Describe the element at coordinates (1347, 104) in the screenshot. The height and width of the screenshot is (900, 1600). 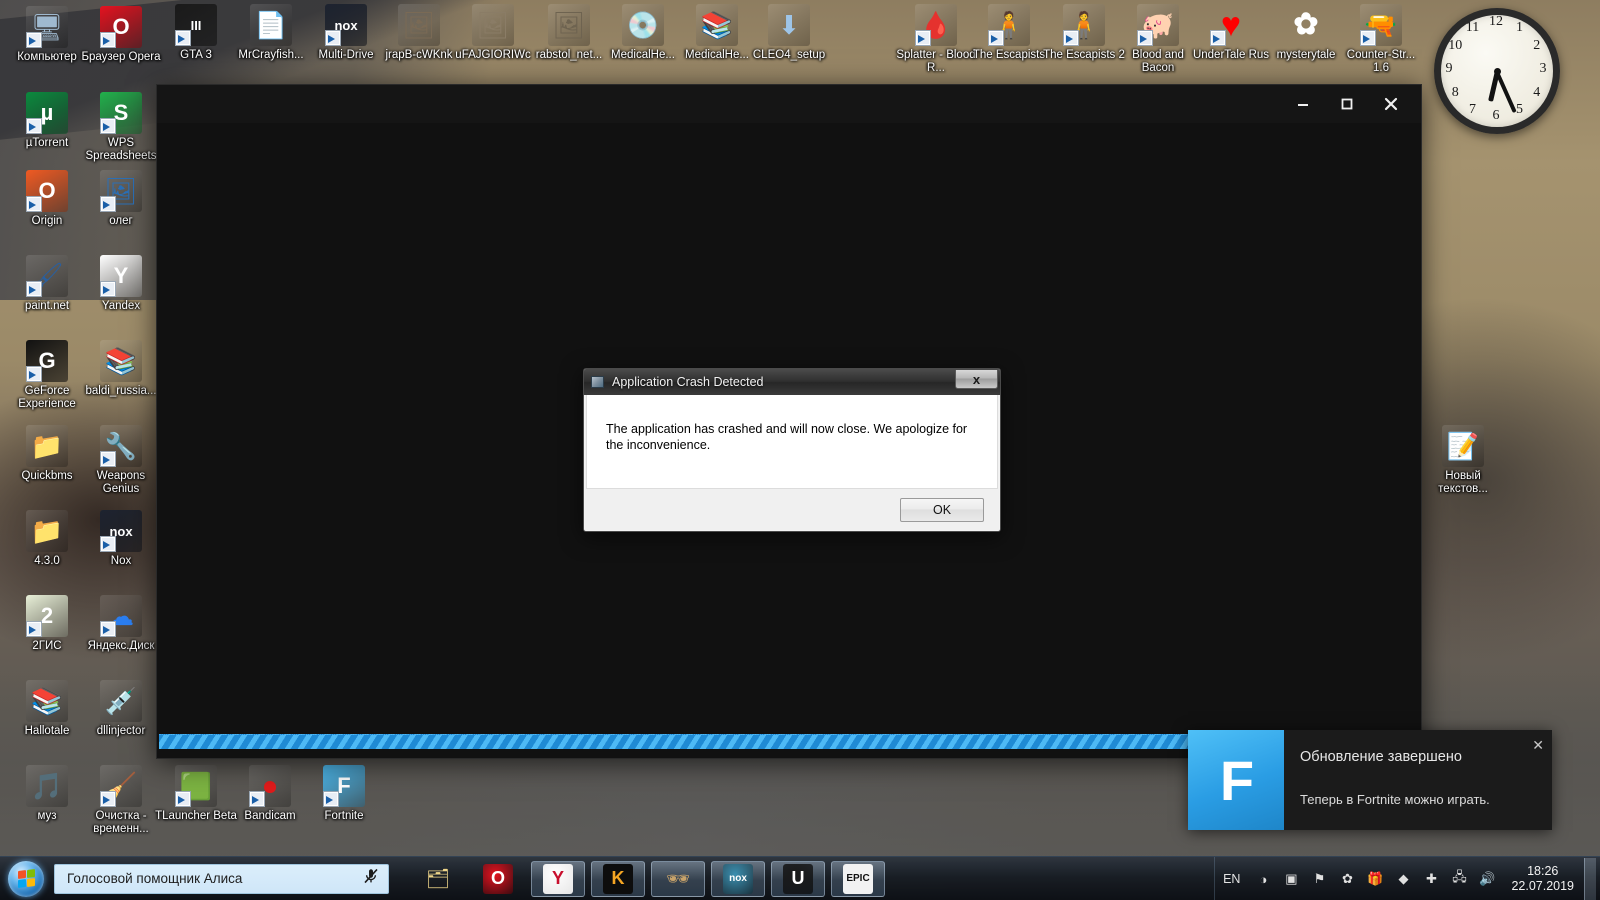
I see `maximize-button` at that location.